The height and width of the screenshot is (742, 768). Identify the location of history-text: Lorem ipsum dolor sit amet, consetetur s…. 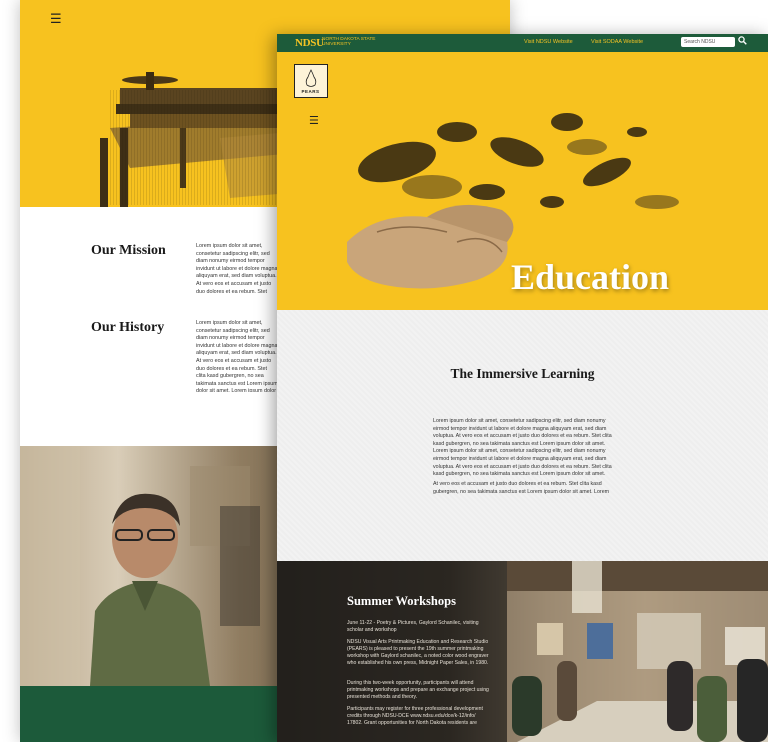
(237, 356).